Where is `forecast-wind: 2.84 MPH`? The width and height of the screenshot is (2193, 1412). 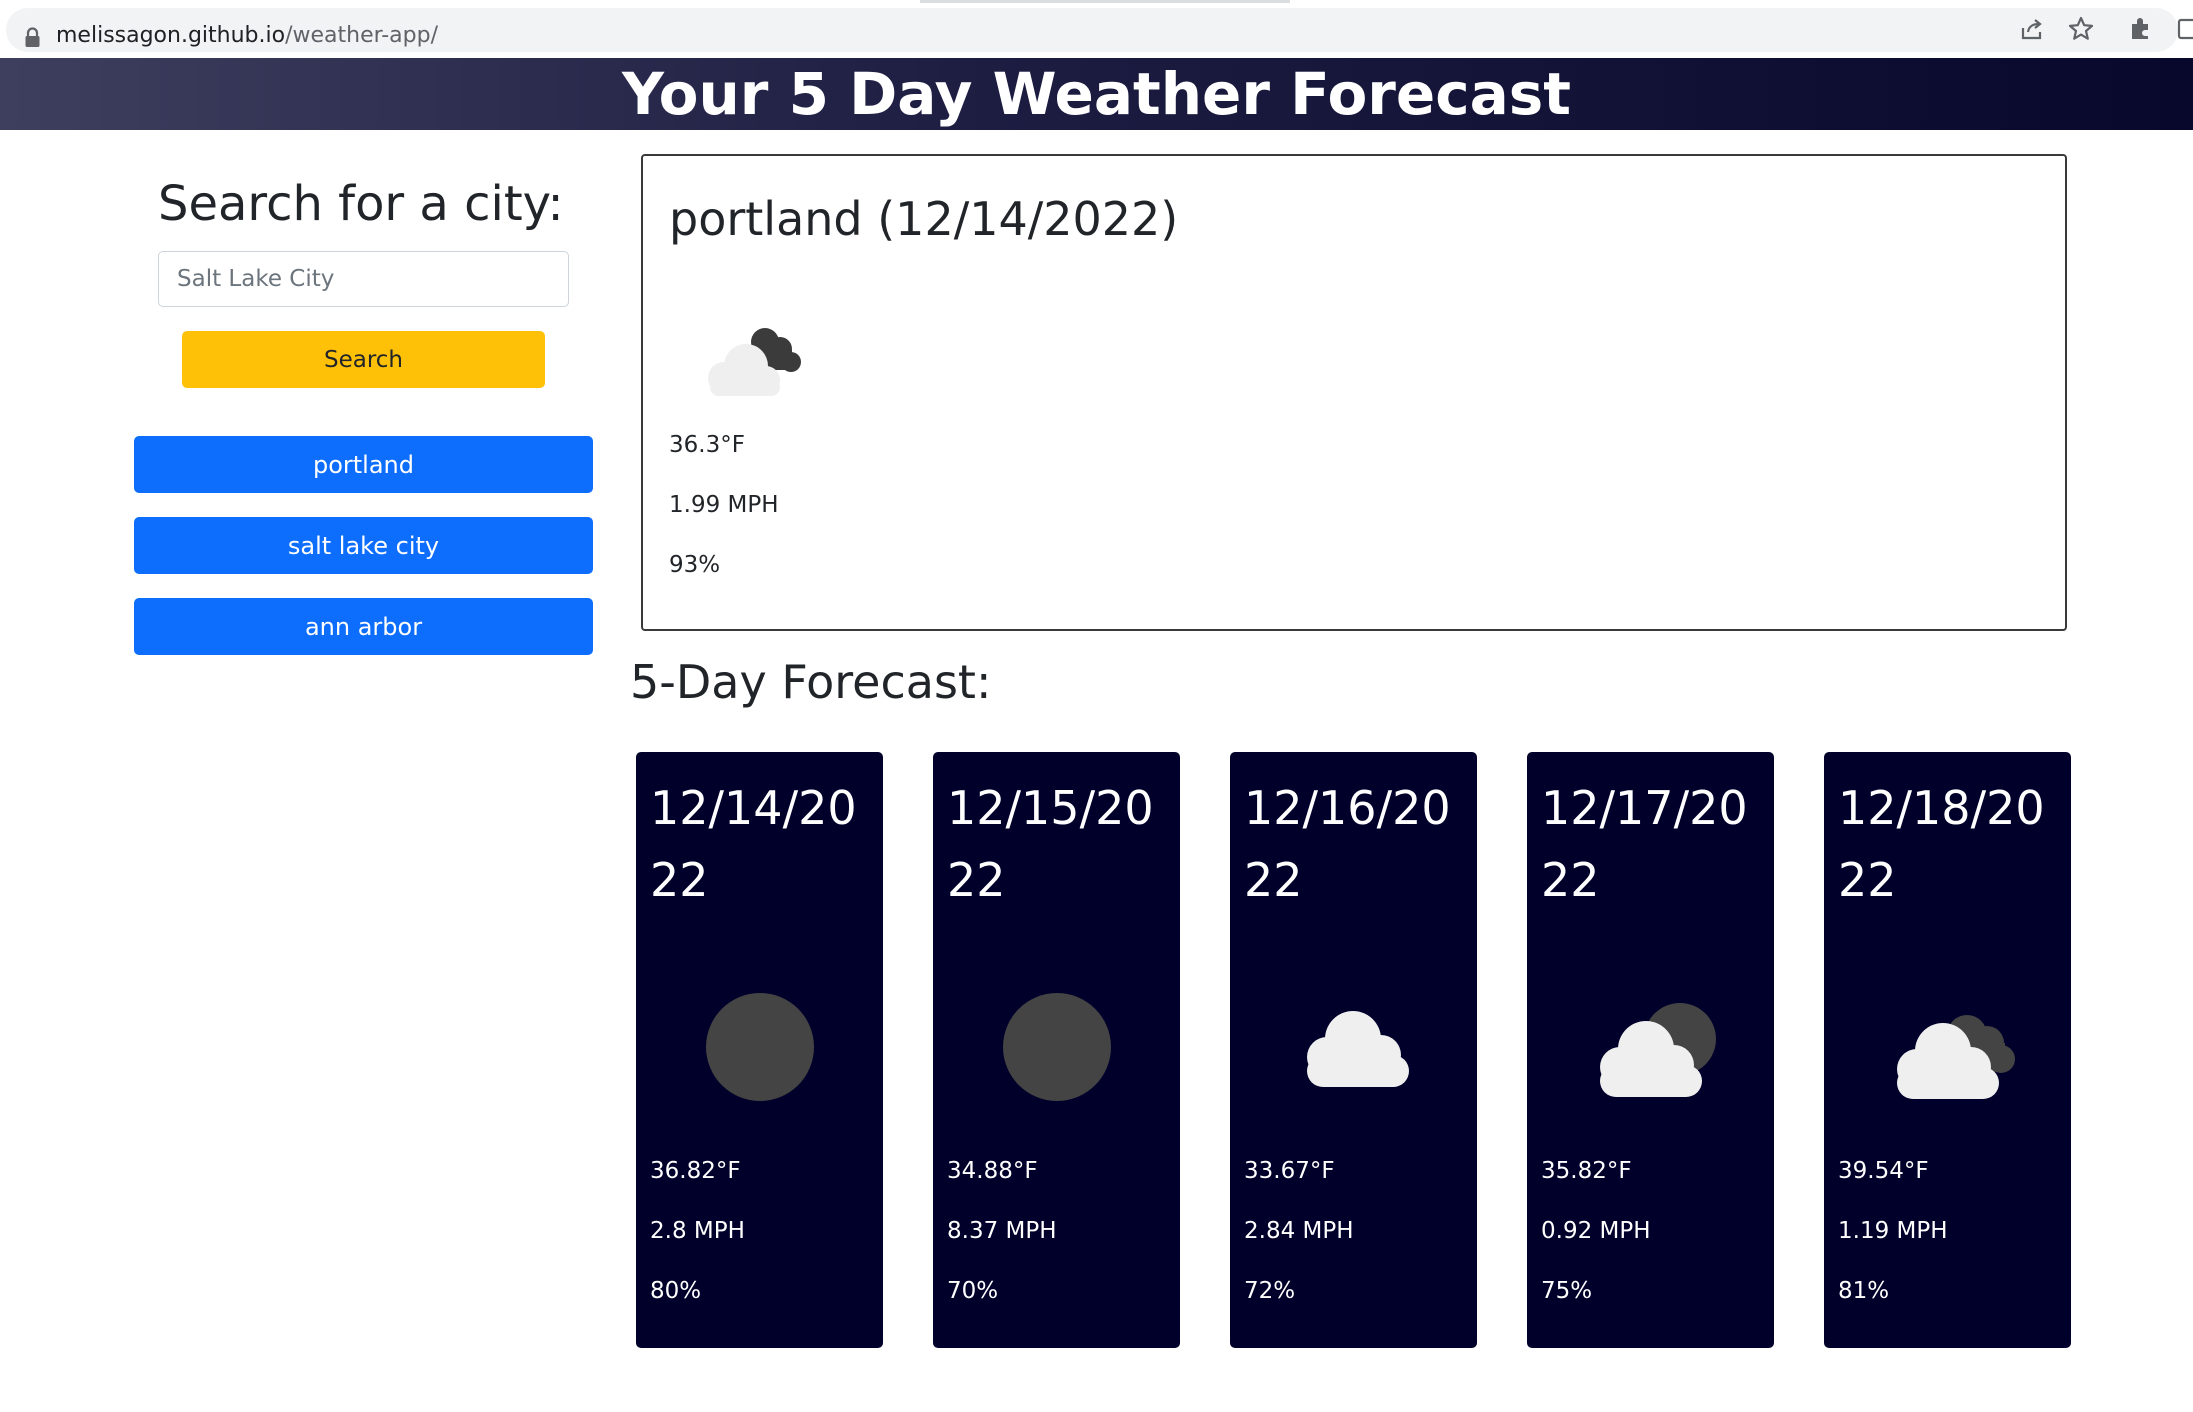 forecast-wind: 2.84 MPH is located at coordinates (1299, 1231).